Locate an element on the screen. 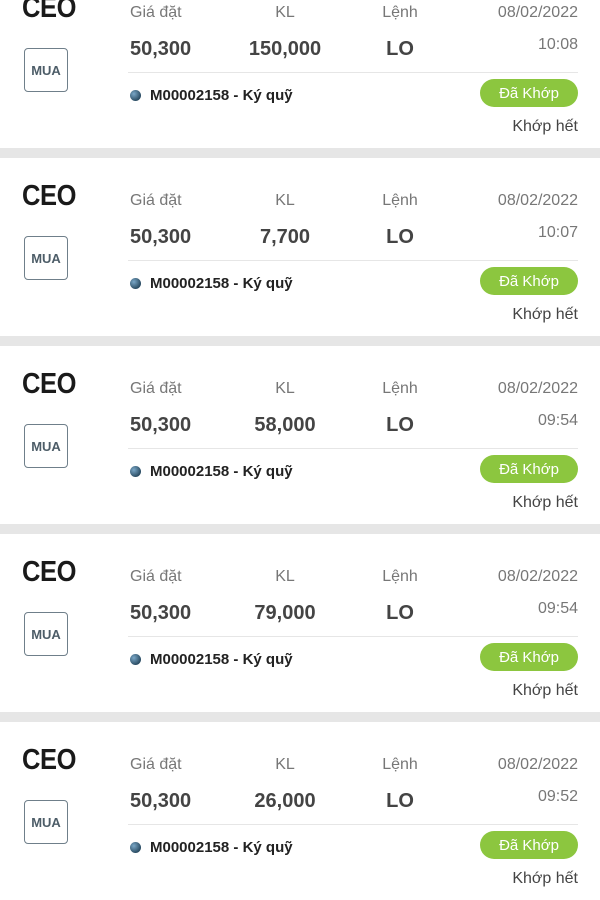 This screenshot has width=600, height=900. order-quantity: 150,000 is located at coordinates (285, 49).